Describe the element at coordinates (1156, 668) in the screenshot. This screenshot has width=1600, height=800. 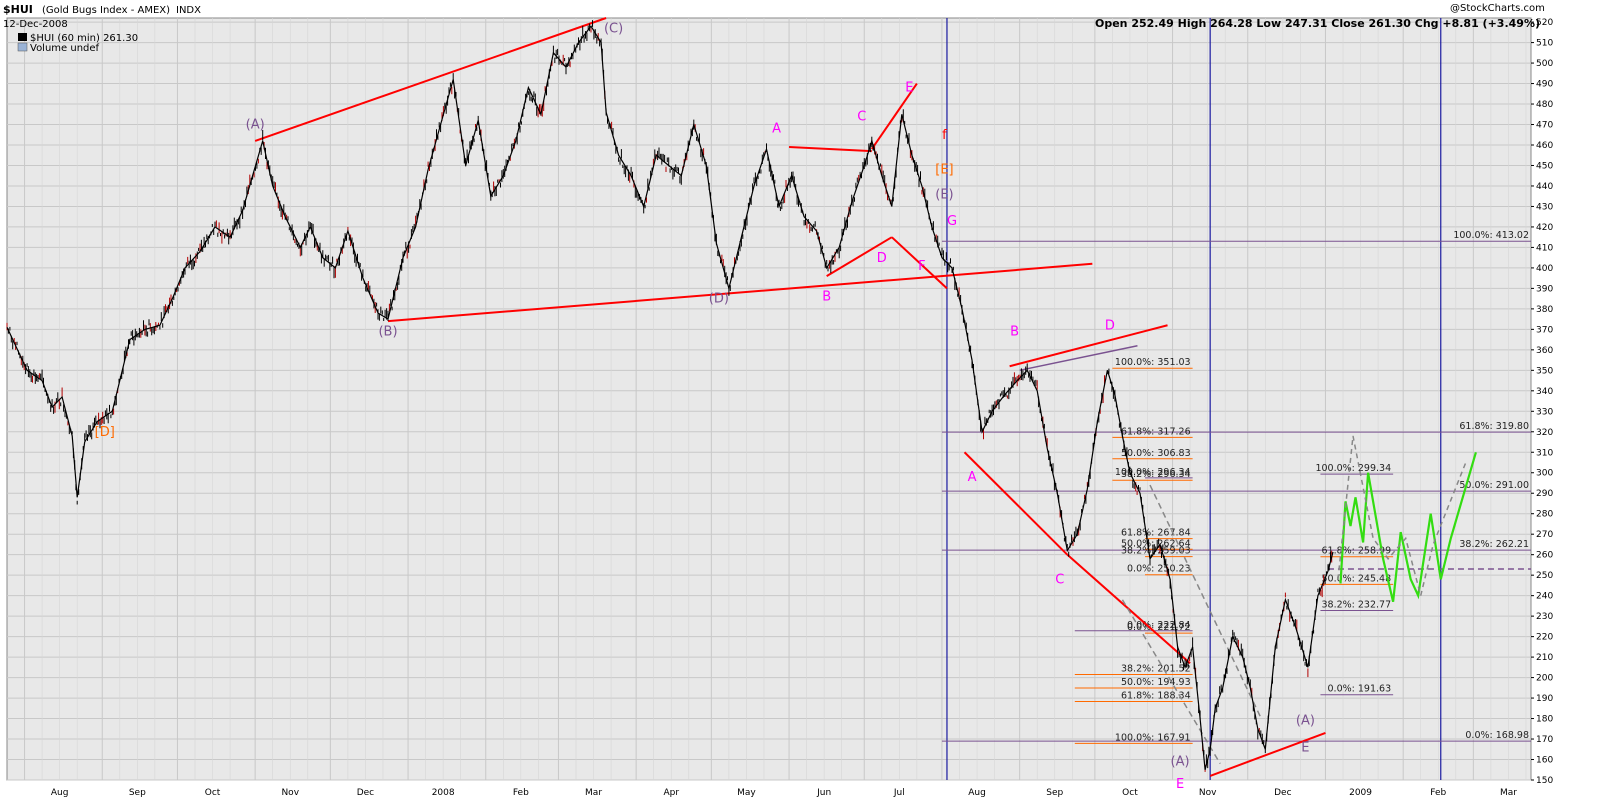
I see `fib-level-label: 38.2%: 201.52` at that location.